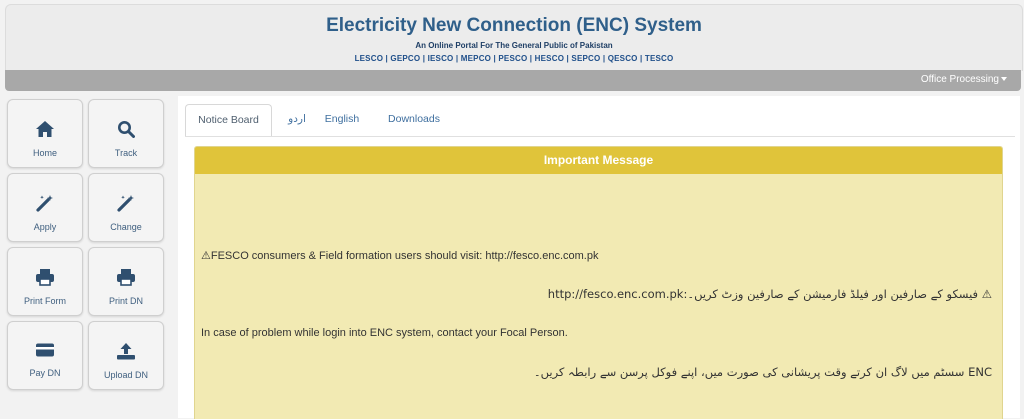 Image resolution: width=1024 pixels, height=419 pixels. I want to click on apply-button: Apply, so click(45, 207).